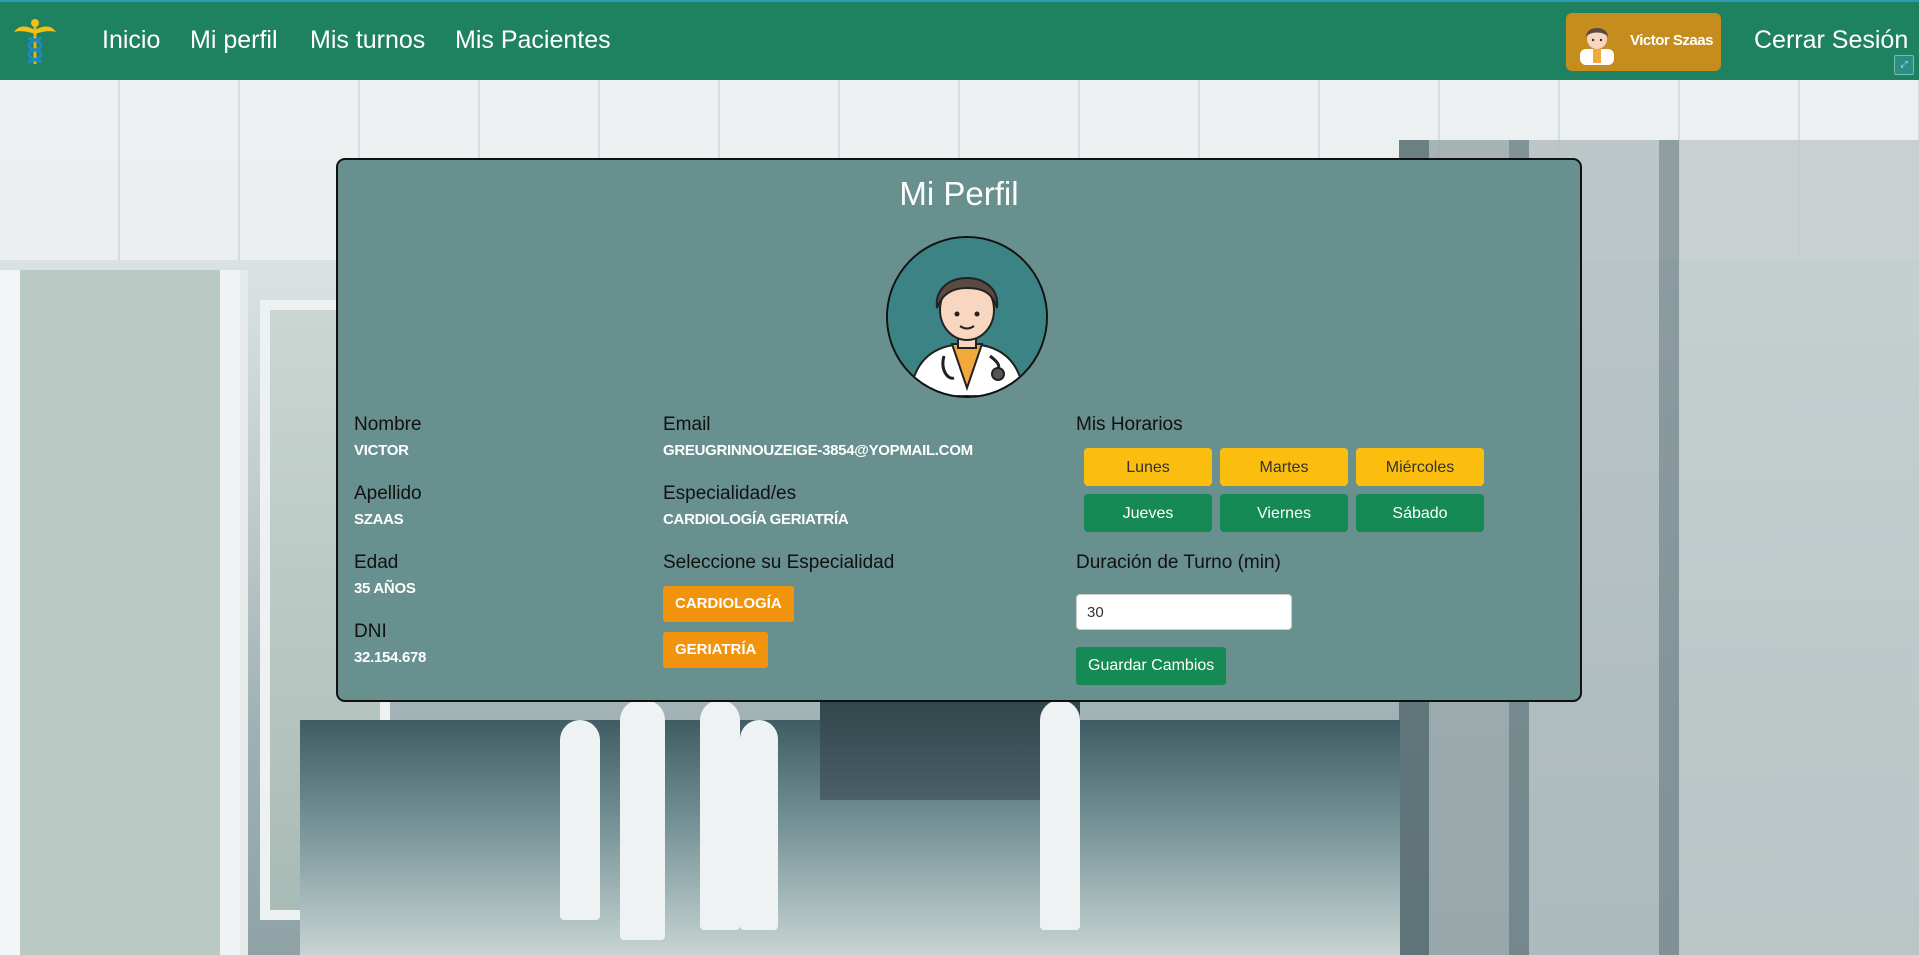 This screenshot has width=1919, height=955. Describe the element at coordinates (728, 604) in the screenshot. I see `specialty-cardiologia-button: CARDIOLOGÍA` at that location.